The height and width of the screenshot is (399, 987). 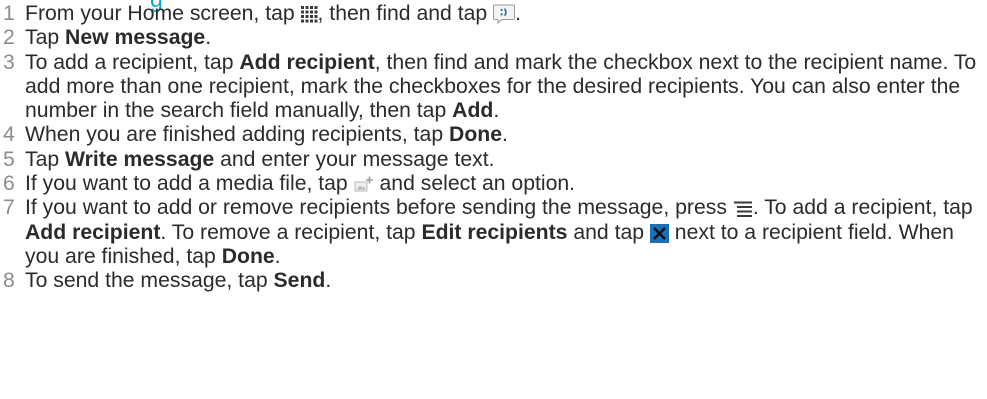 What do you see at coordinates (9, 135) in the screenshot?
I see `step-number: 4` at bounding box center [9, 135].